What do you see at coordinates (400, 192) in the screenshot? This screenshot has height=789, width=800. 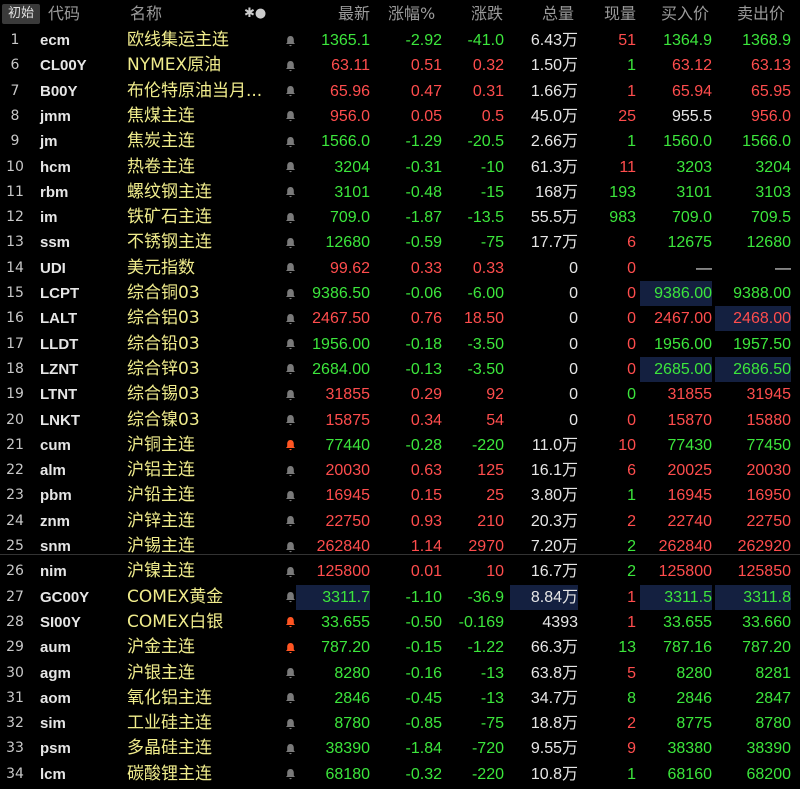 I see `table-row: 11 rbm 螺纹钢主连 3101 -0.48 -15 168万 193 3101 3103` at bounding box center [400, 192].